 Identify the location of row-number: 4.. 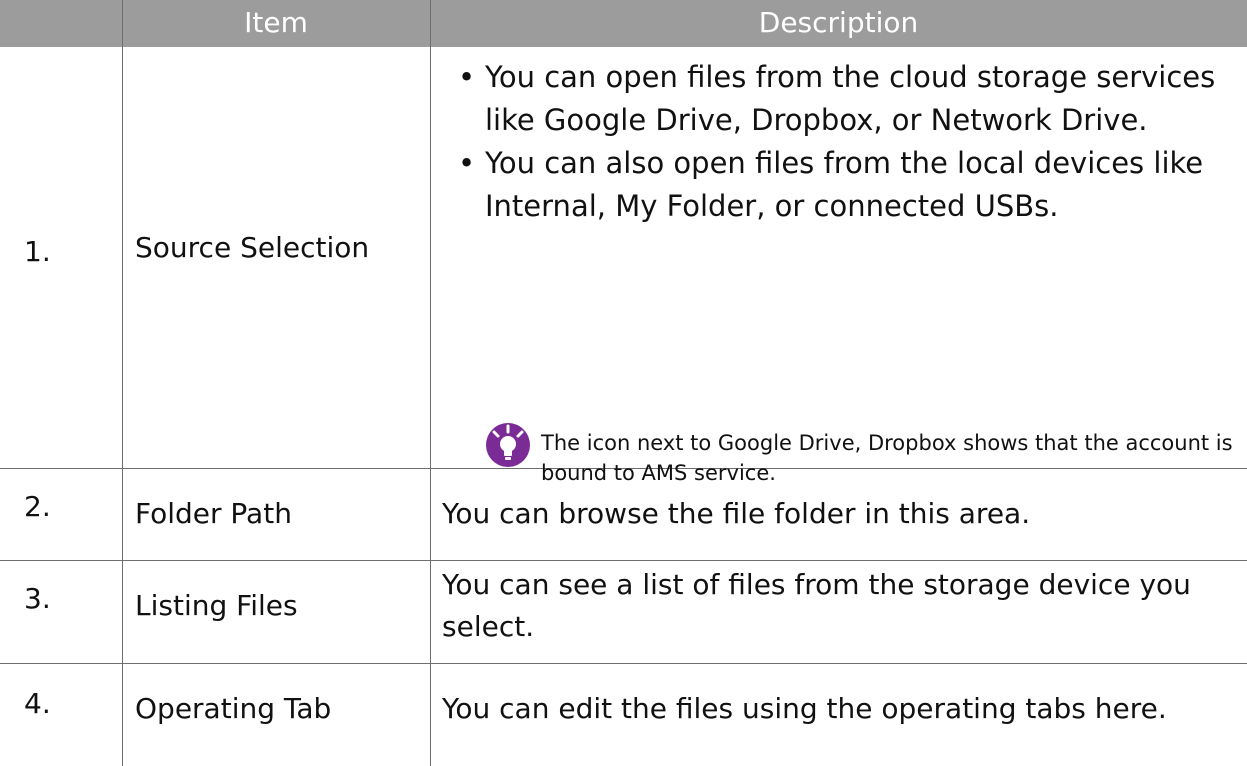
(37, 703).